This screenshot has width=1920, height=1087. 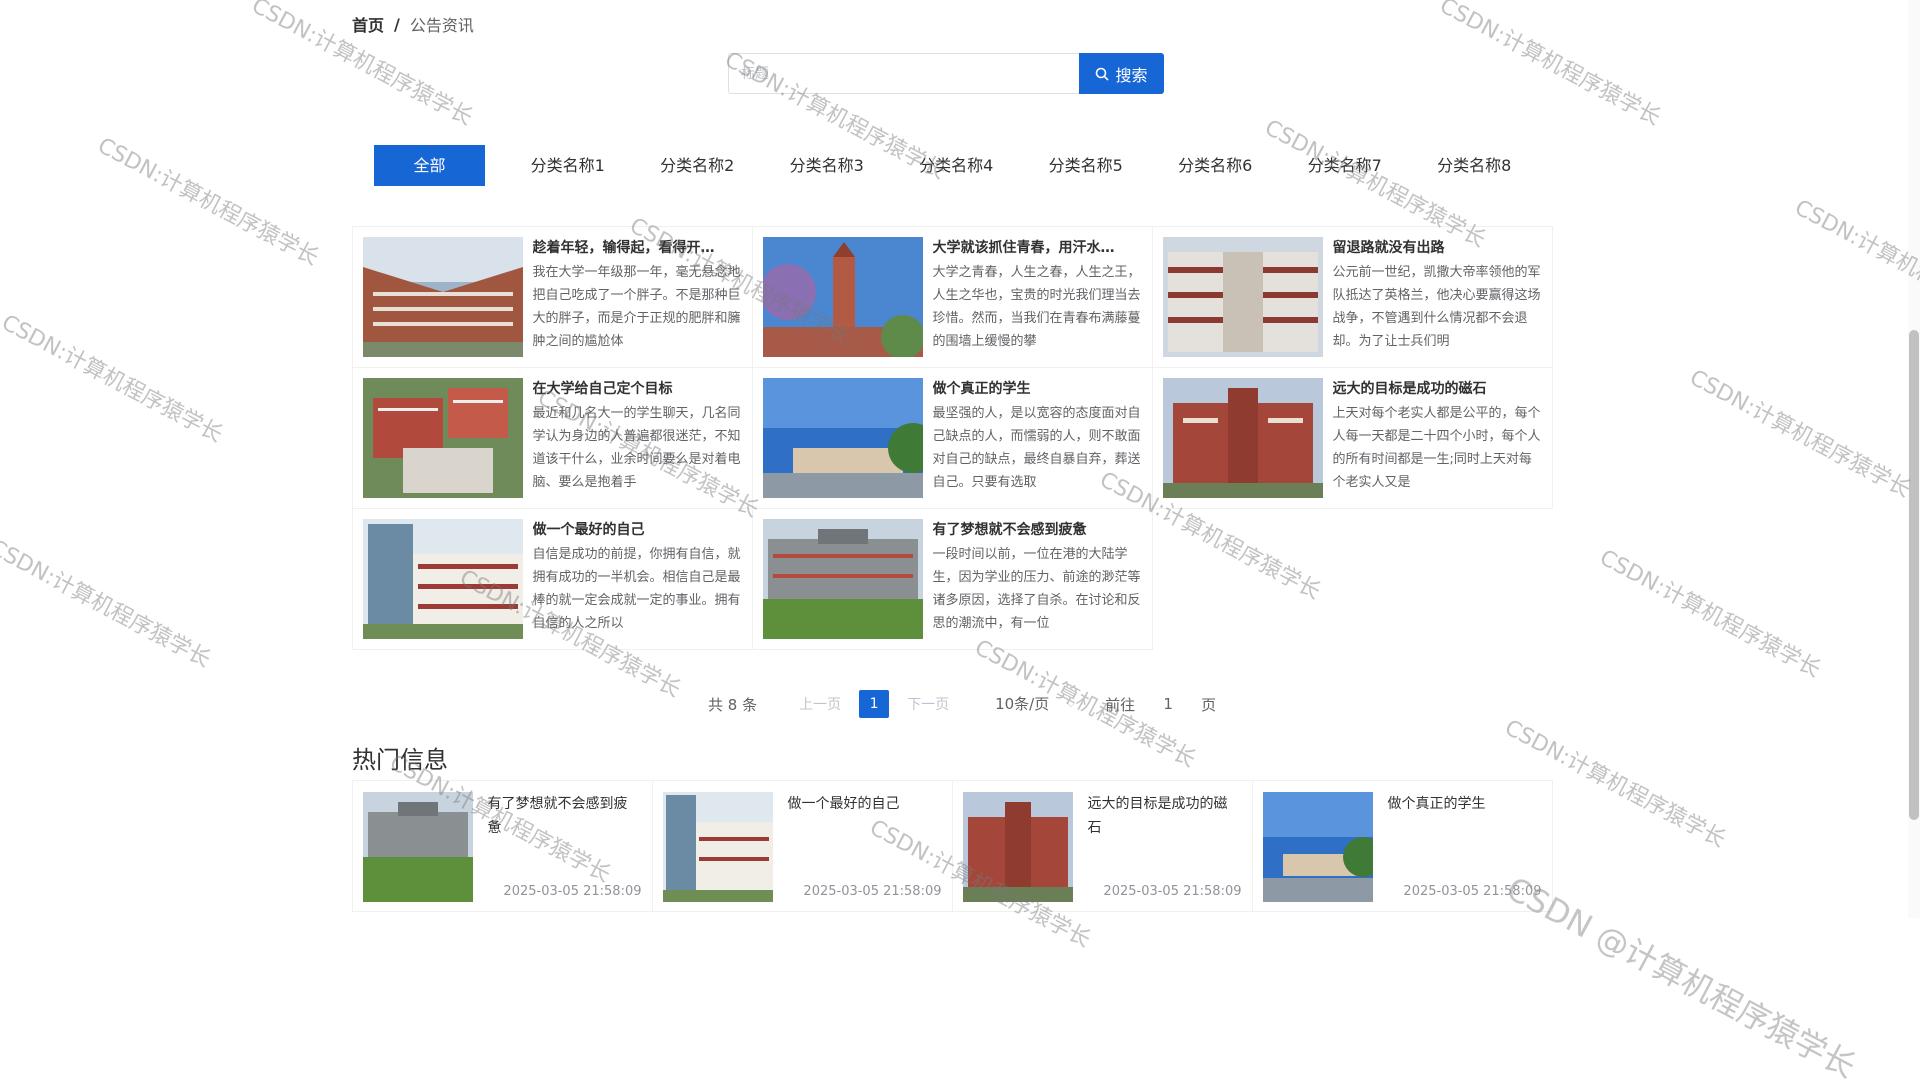 I want to click on article-title: 在大学给自己定个目标, so click(x=637, y=389).